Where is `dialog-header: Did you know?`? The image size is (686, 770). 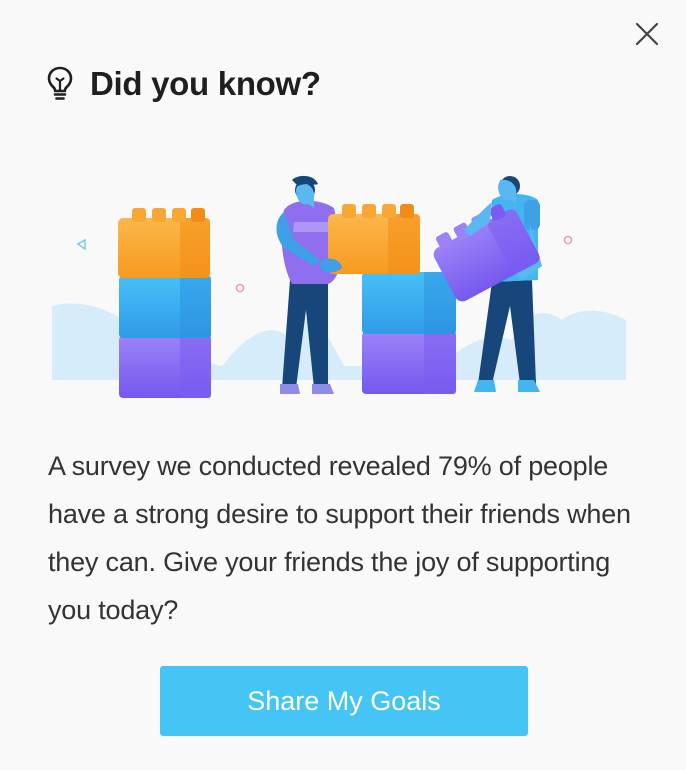 dialog-header: Did you know? is located at coordinates (183, 84).